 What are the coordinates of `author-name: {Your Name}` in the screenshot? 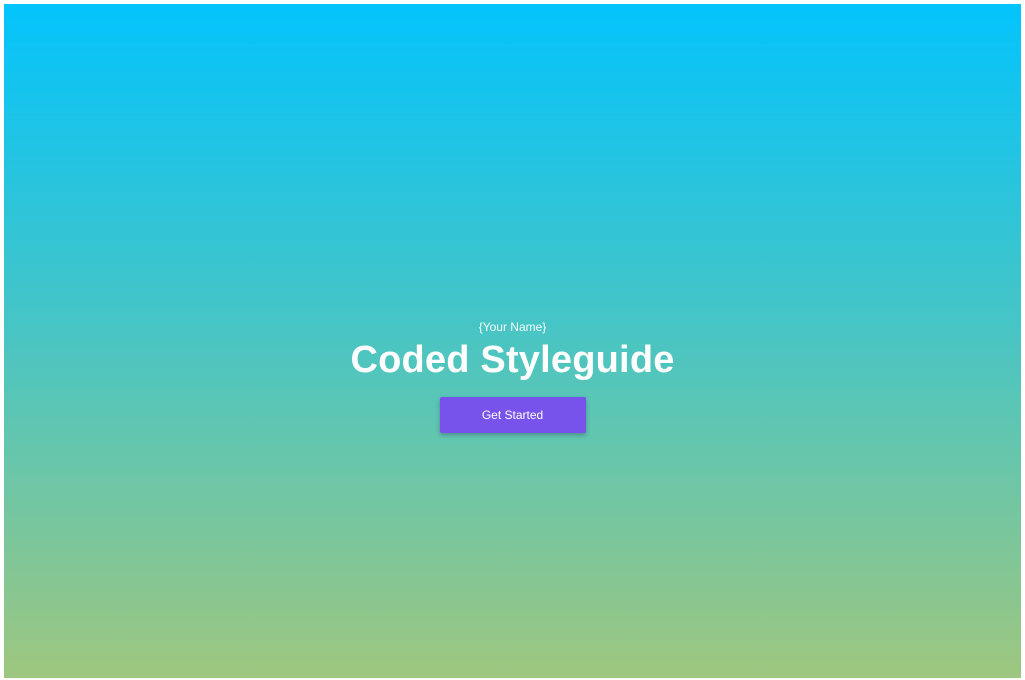 It's located at (512, 327).